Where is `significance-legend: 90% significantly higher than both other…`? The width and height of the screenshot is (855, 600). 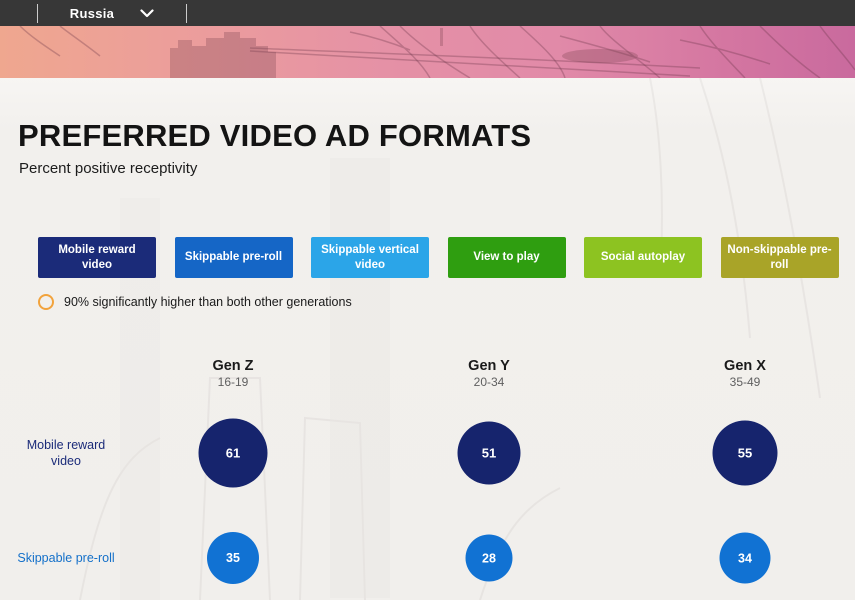
significance-legend: 90% significantly higher than both other… is located at coordinates (195, 302).